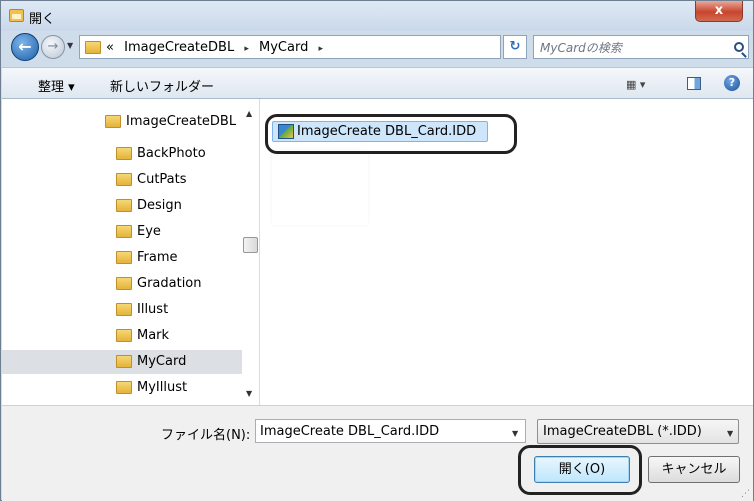  What do you see at coordinates (739, 47) in the screenshot?
I see `search-icon` at bounding box center [739, 47].